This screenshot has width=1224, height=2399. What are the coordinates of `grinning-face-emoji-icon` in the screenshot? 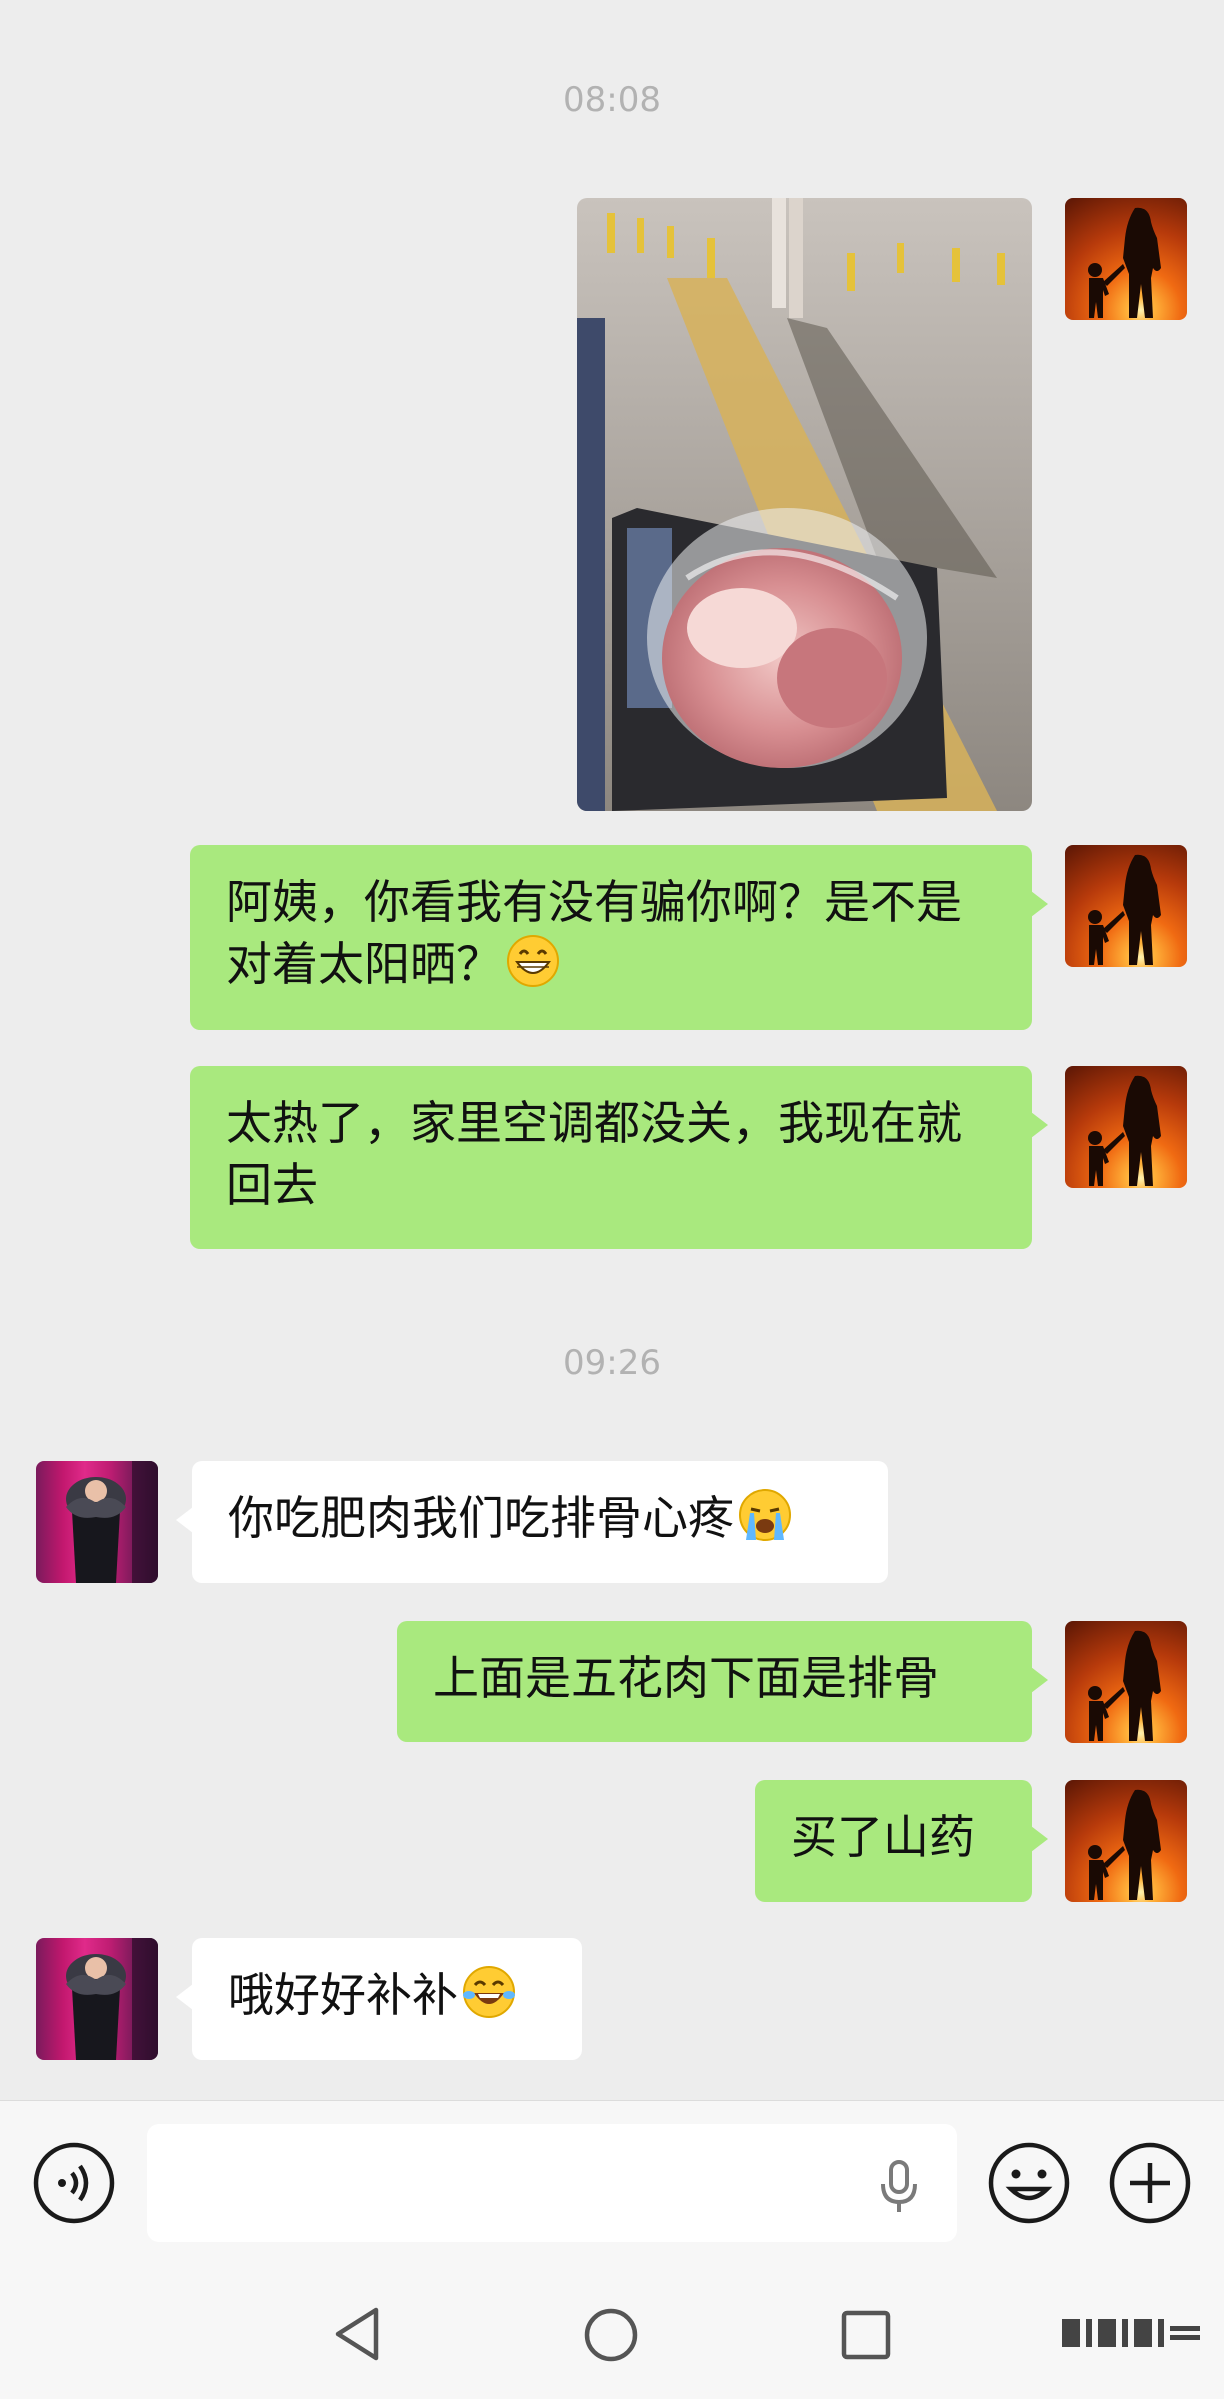 It's located at (533, 961).